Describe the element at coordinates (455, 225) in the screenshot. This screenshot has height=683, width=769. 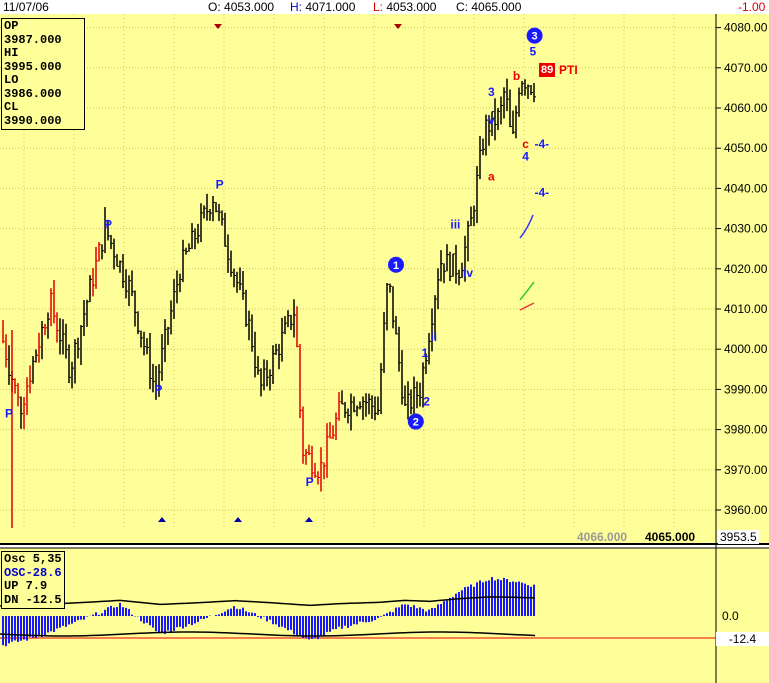
I see `wave-label: iii` at that location.